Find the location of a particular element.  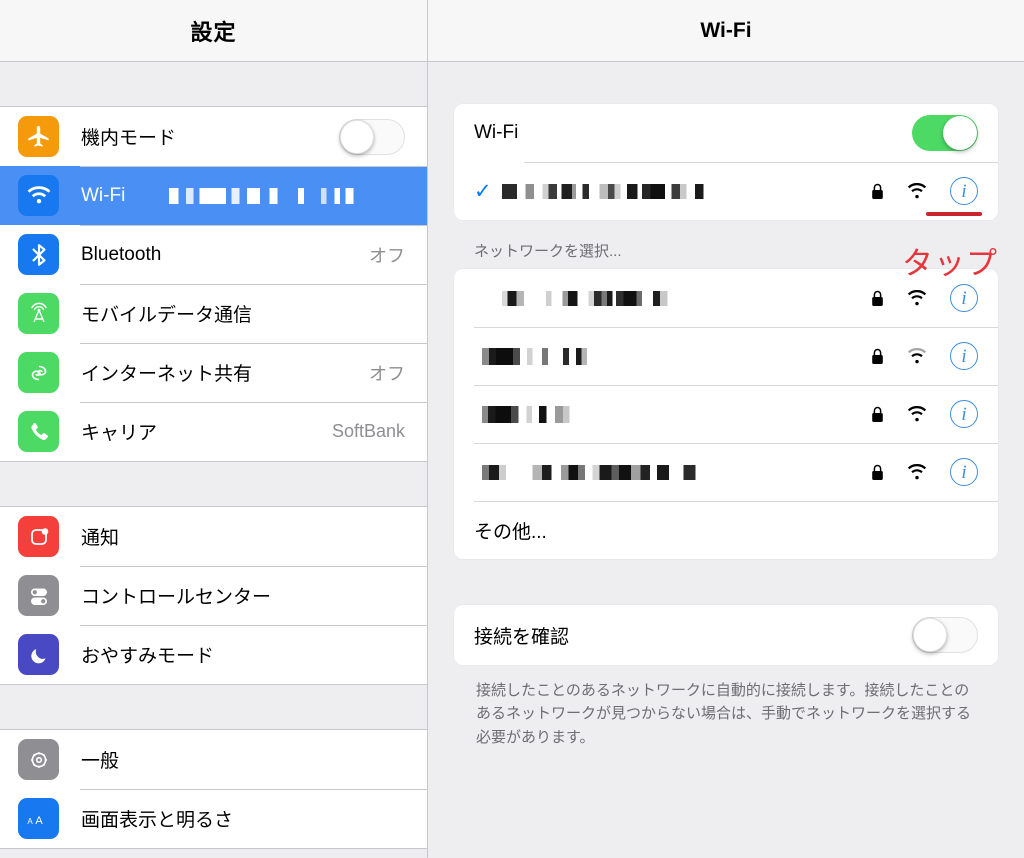

ask-to-join-card: 接続を確認 is located at coordinates (726, 635).